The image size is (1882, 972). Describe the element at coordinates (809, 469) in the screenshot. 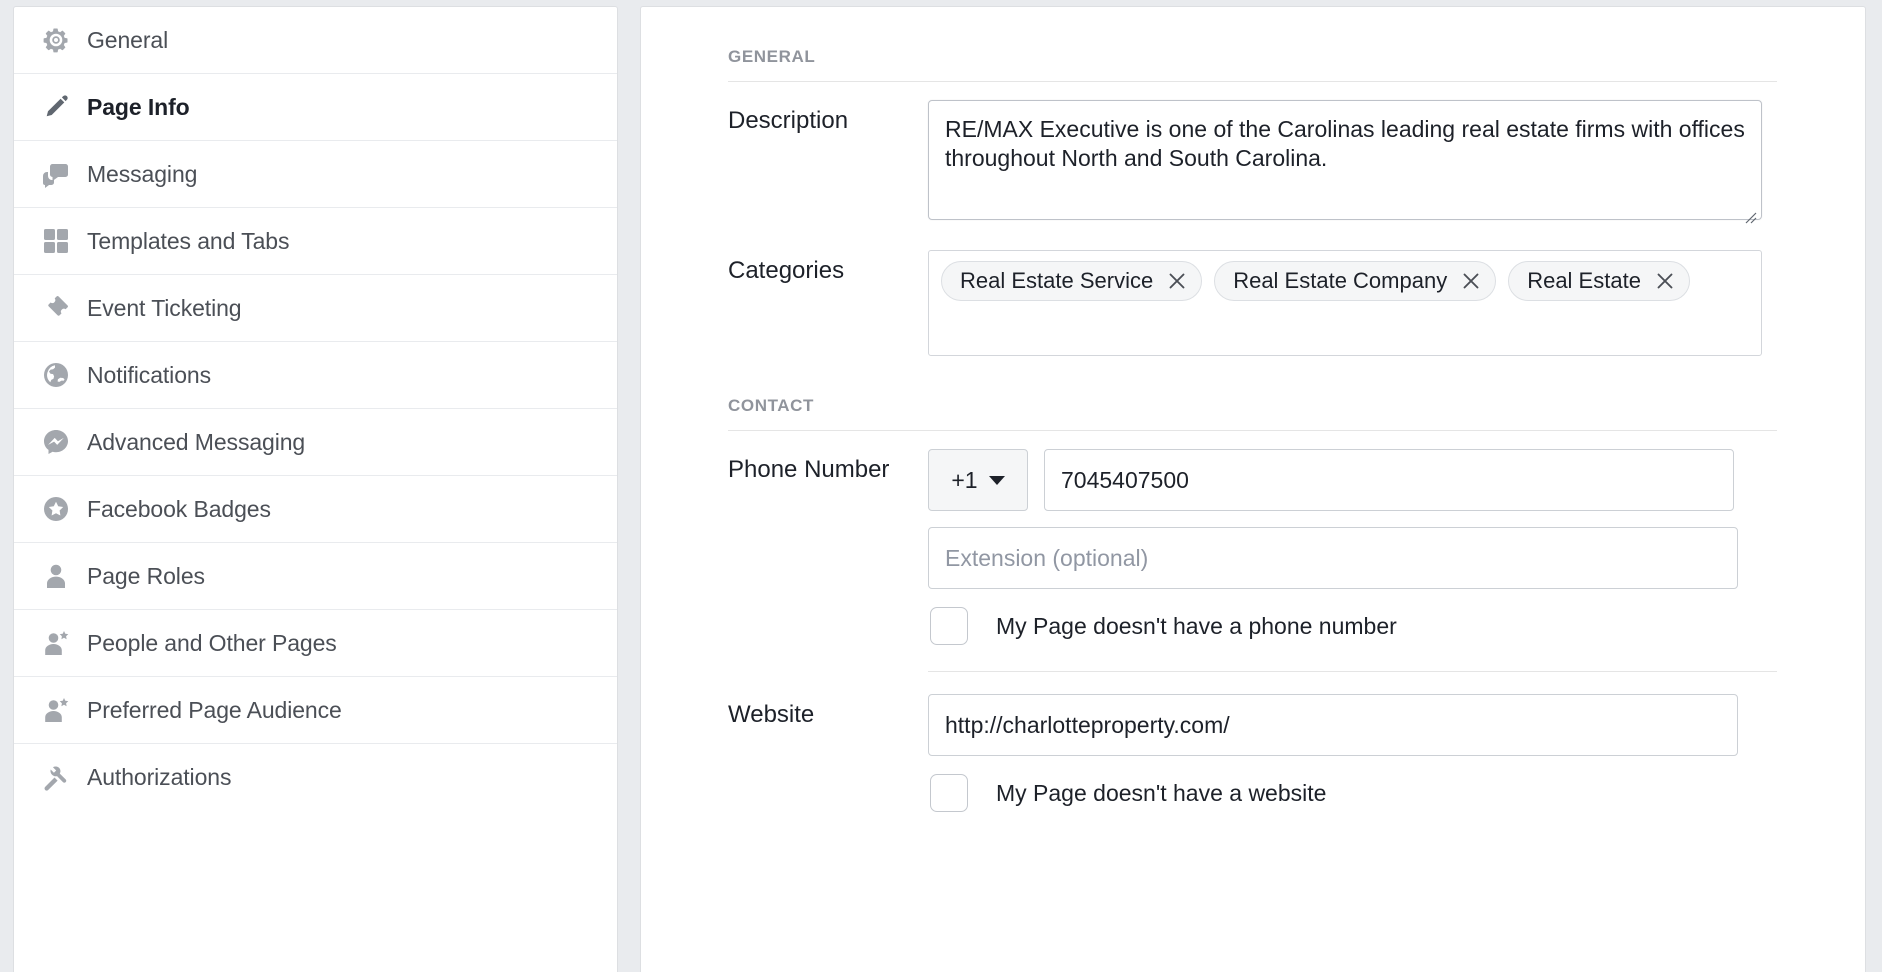

I see `phone-number-label: Phone Number` at that location.